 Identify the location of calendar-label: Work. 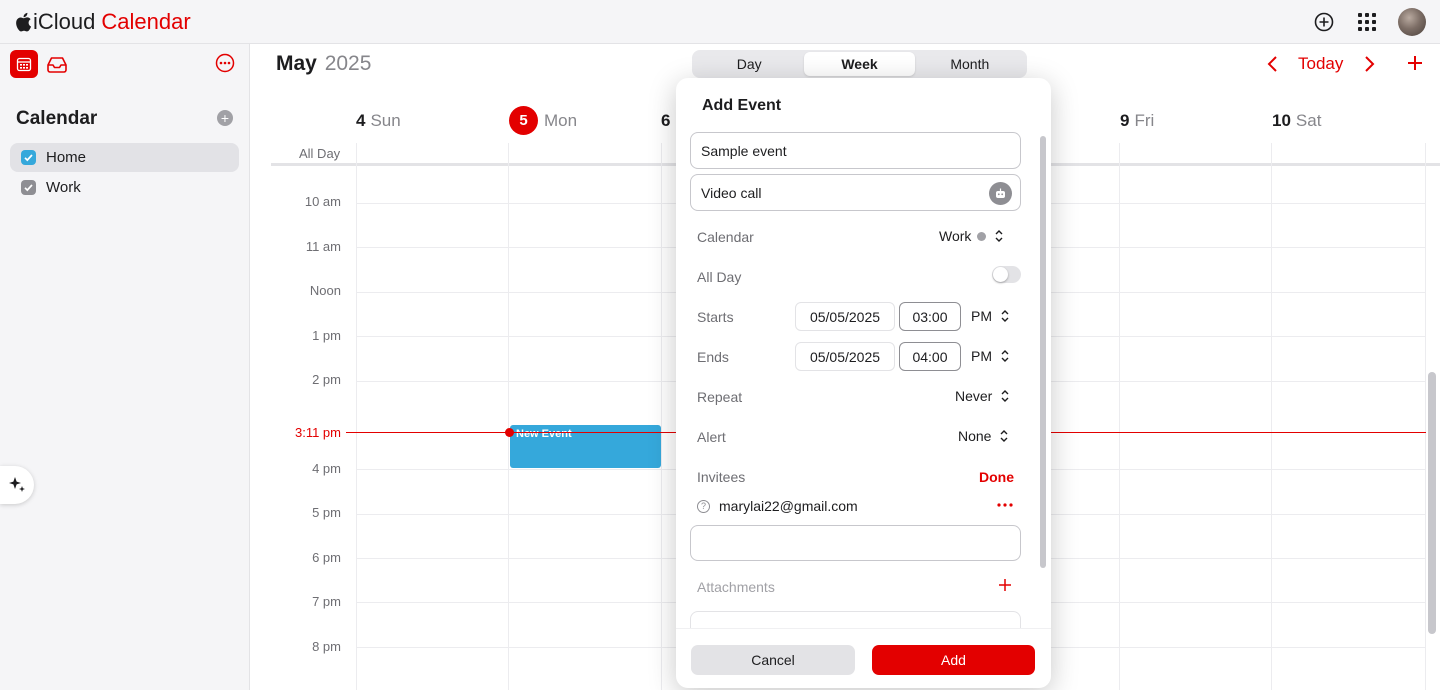
(63, 187).